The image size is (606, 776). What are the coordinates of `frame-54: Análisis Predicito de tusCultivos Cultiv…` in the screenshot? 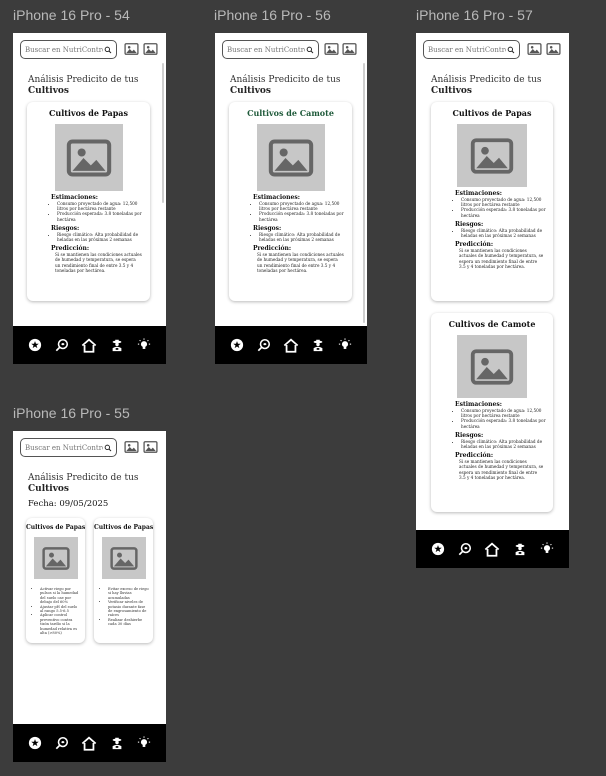 It's located at (89, 198).